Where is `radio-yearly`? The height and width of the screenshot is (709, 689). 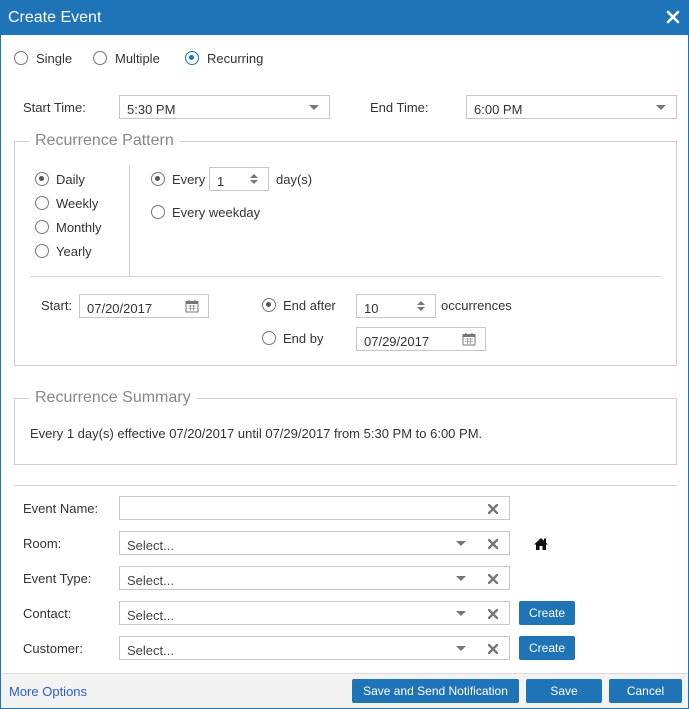 radio-yearly is located at coordinates (42, 251).